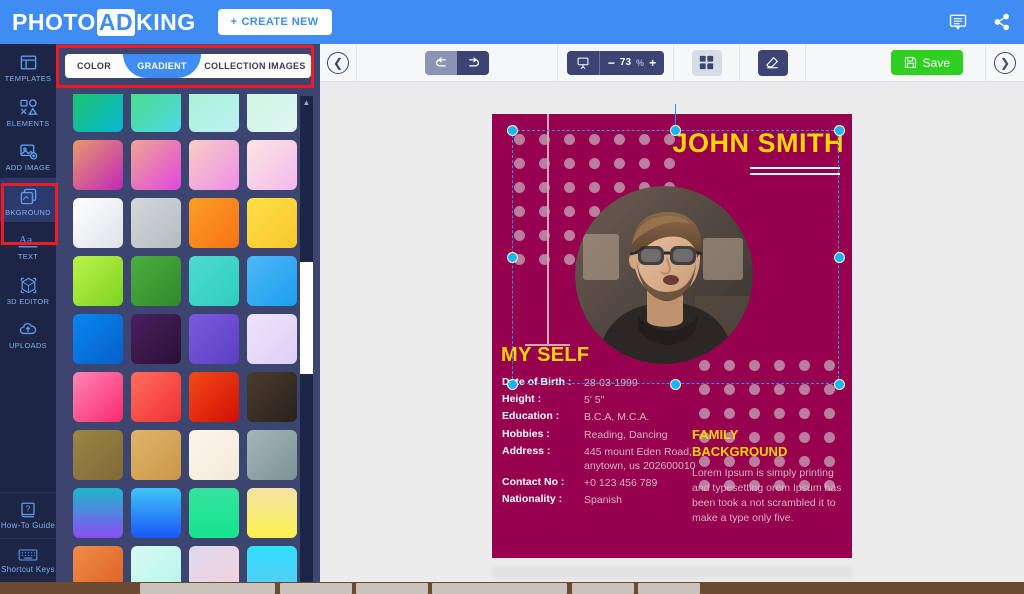 The image size is (1024, 594). I want to click on share-icon, so click(1002, 22).